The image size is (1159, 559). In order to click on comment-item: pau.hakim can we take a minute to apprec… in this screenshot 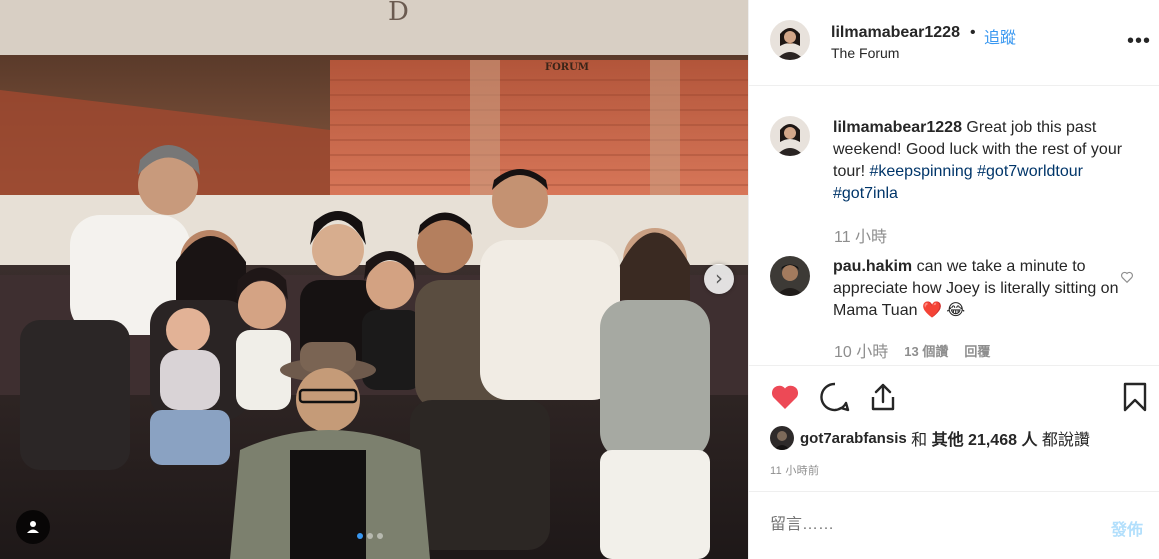, I will do `click(954, 310)`.